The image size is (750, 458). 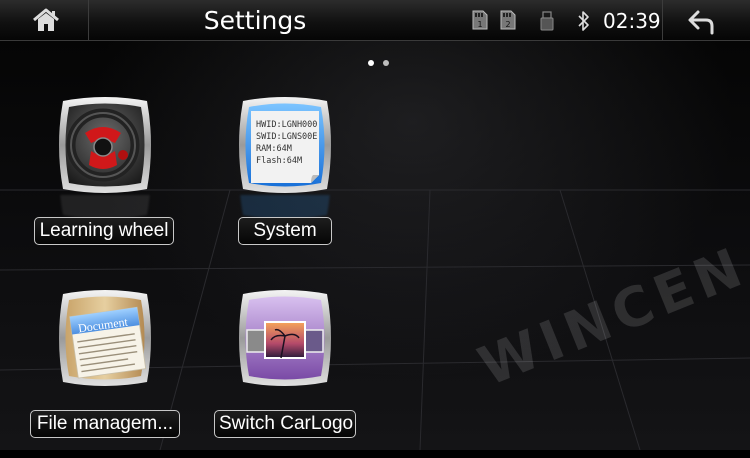 I want to click on usb-icon, so click(x=547, y=21).